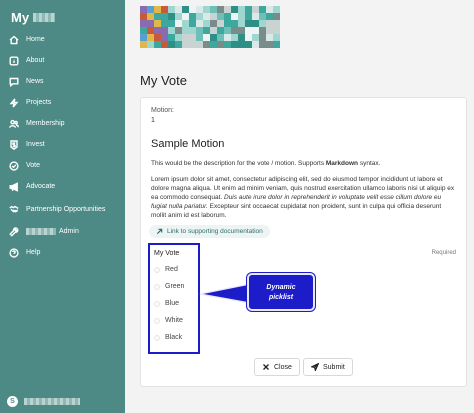  What do you see at coordinates (174, 320) in the screenshot?
I see `option-label: White` at bounding box center [174, 320].